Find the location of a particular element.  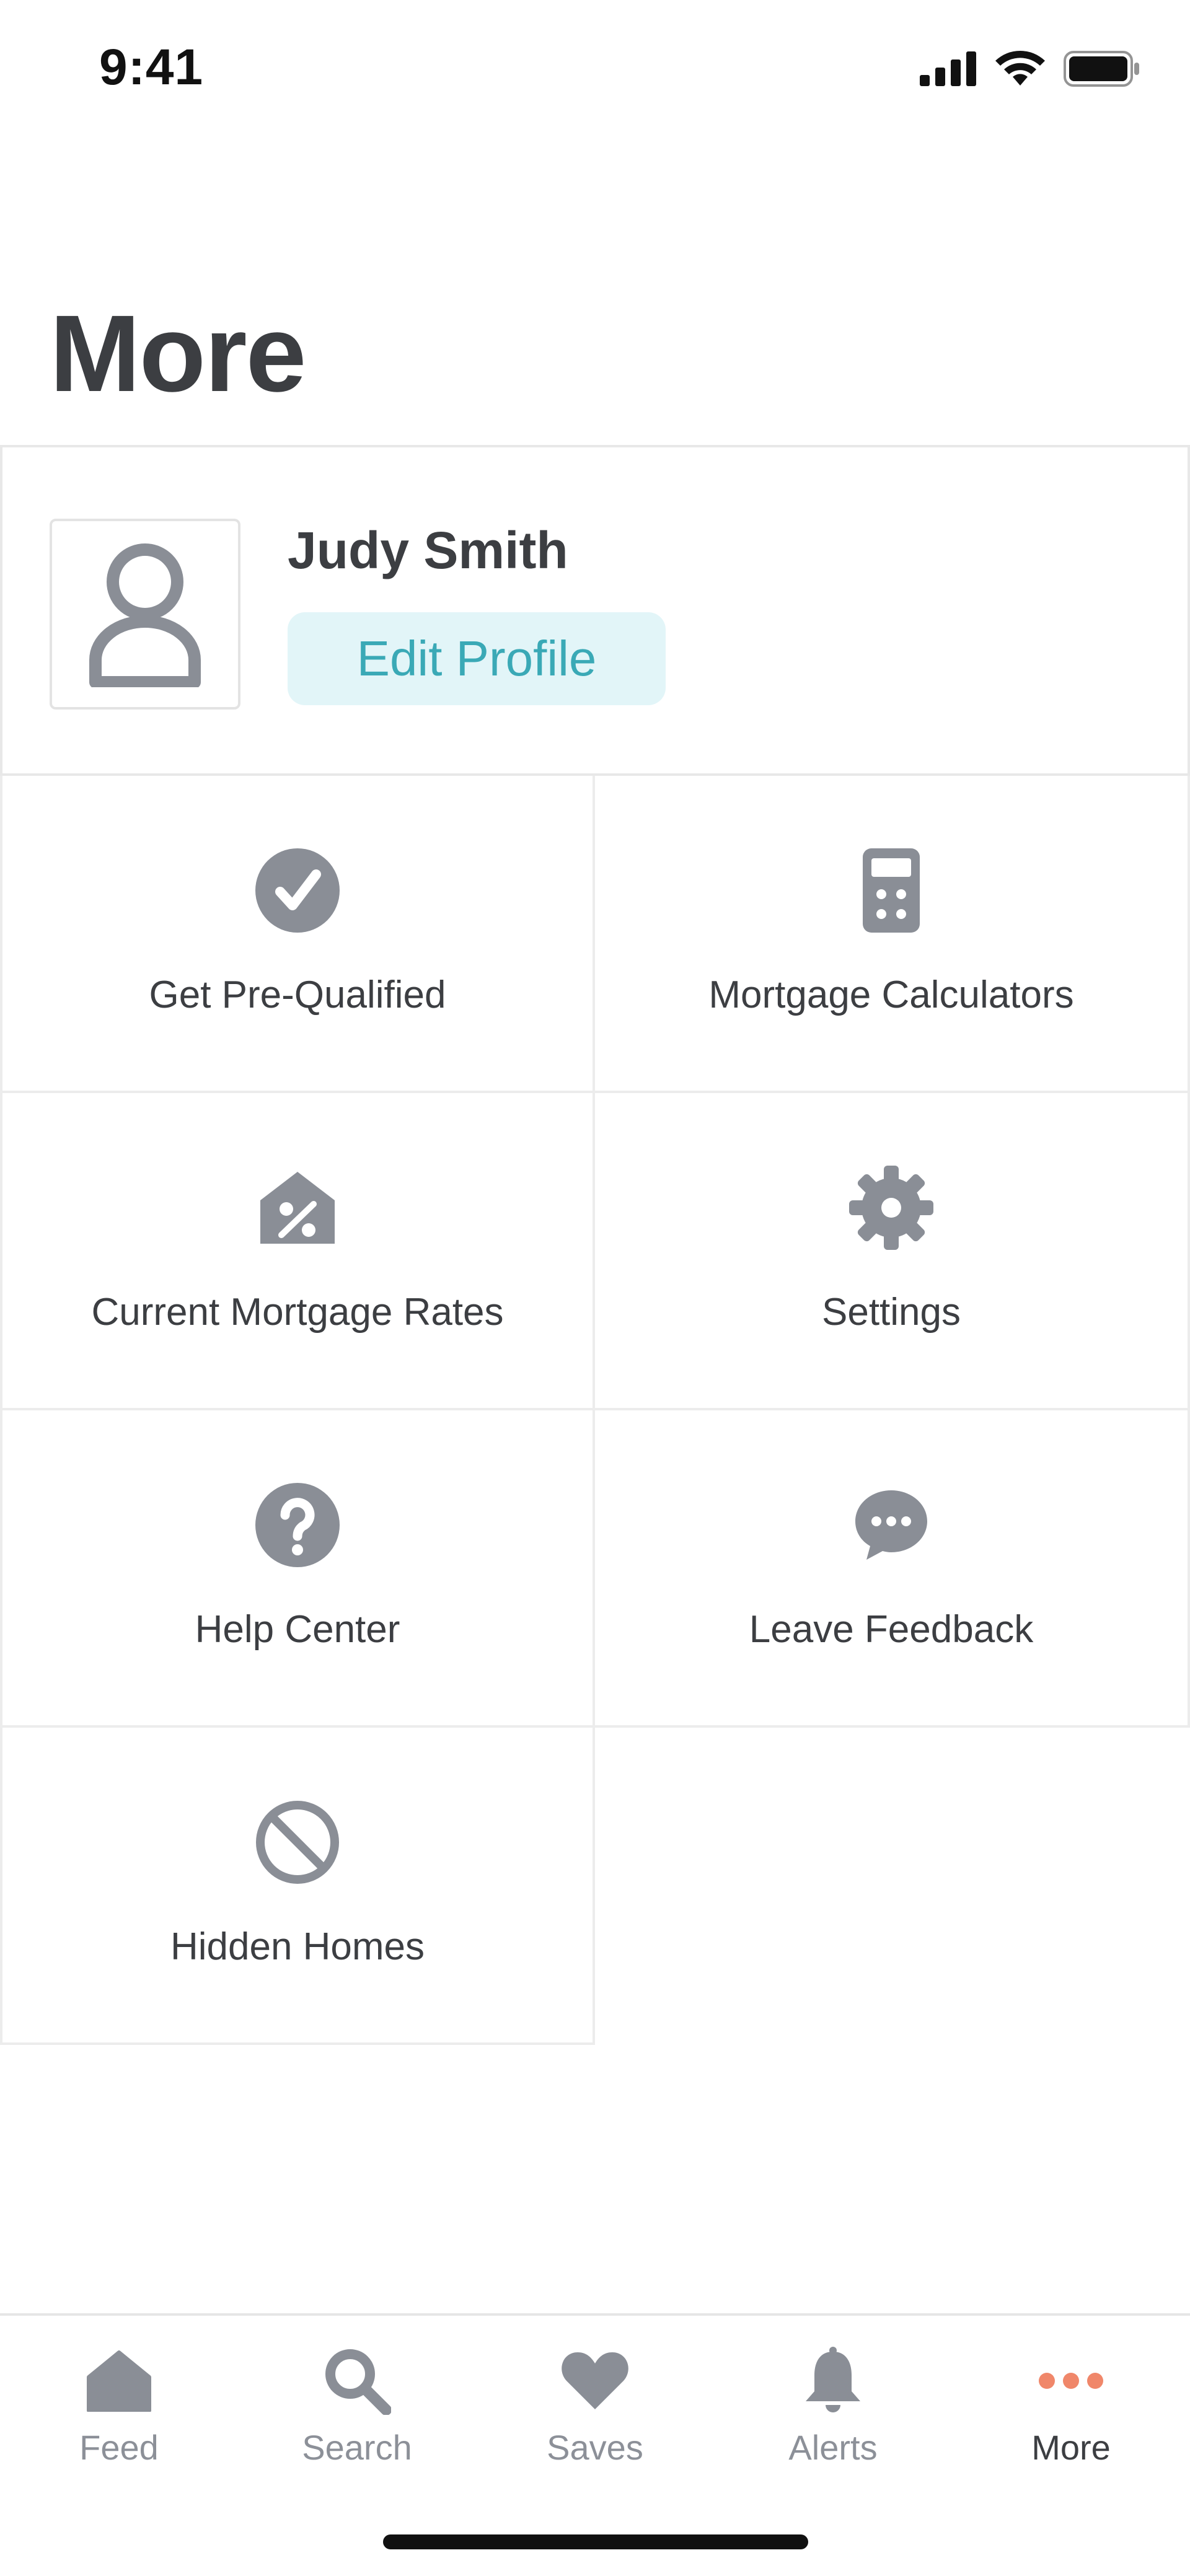

tile-label: Leave Feedback is located at coordinates (891, 1630).